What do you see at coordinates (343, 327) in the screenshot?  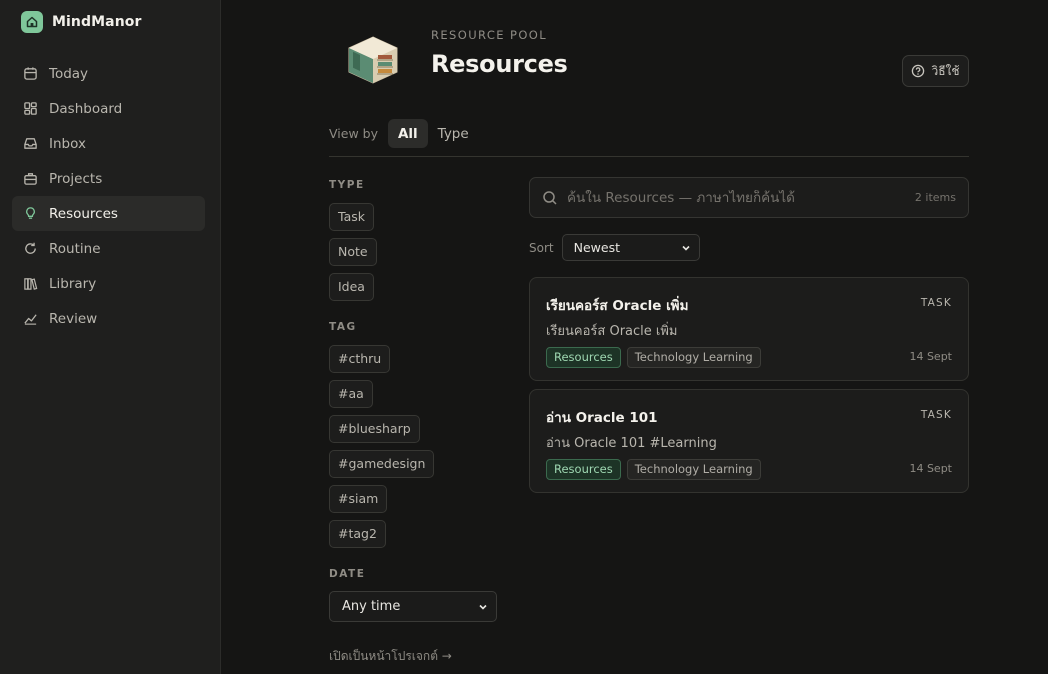 I see `tag-filter-heading: TAG` at bounding box center [343, 327].